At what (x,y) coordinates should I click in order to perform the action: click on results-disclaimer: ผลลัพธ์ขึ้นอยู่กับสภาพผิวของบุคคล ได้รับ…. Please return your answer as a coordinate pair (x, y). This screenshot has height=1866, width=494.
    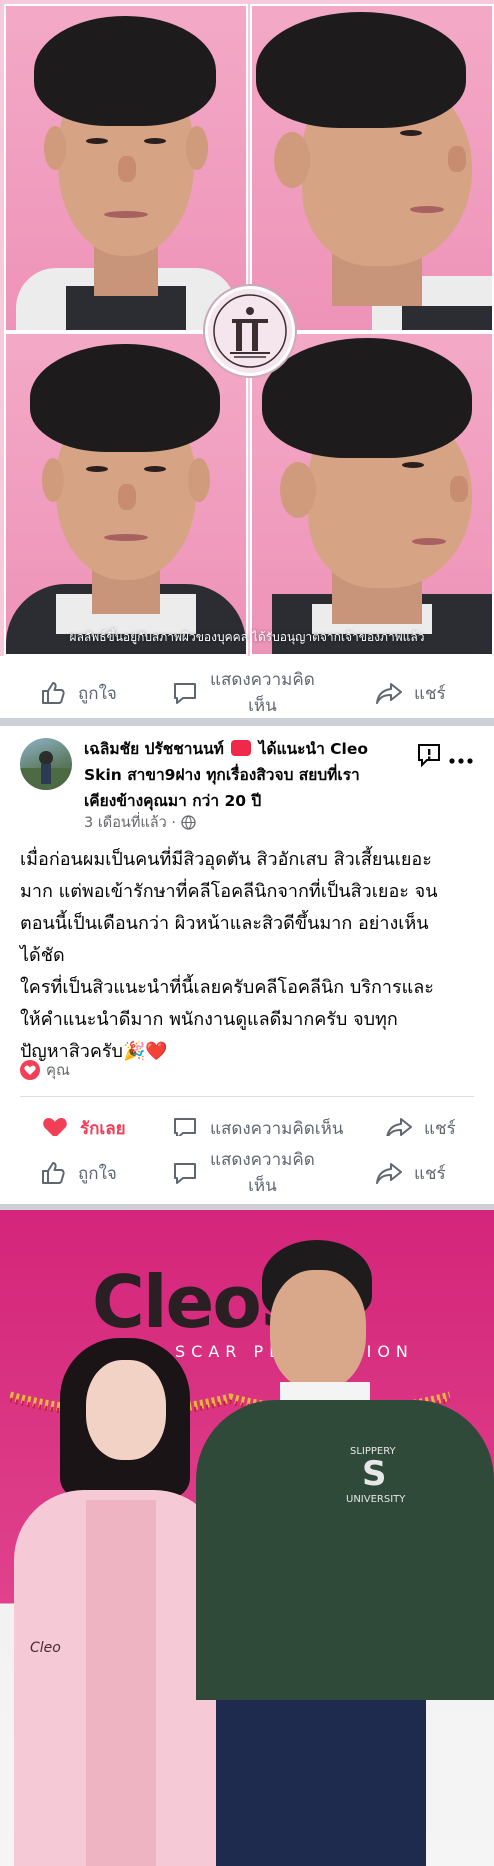
    Looking at the image, I should click on (247, 637).